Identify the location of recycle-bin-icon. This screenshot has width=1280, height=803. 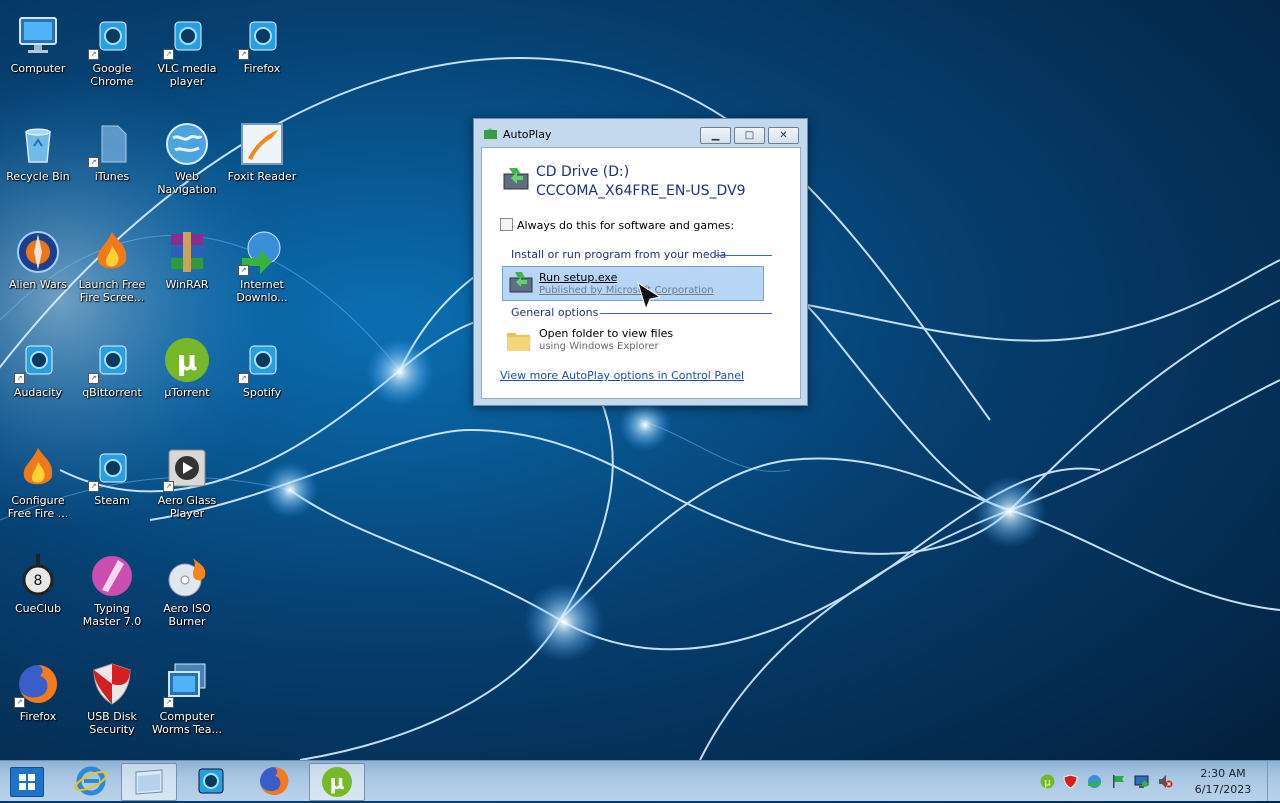
(38, 144).